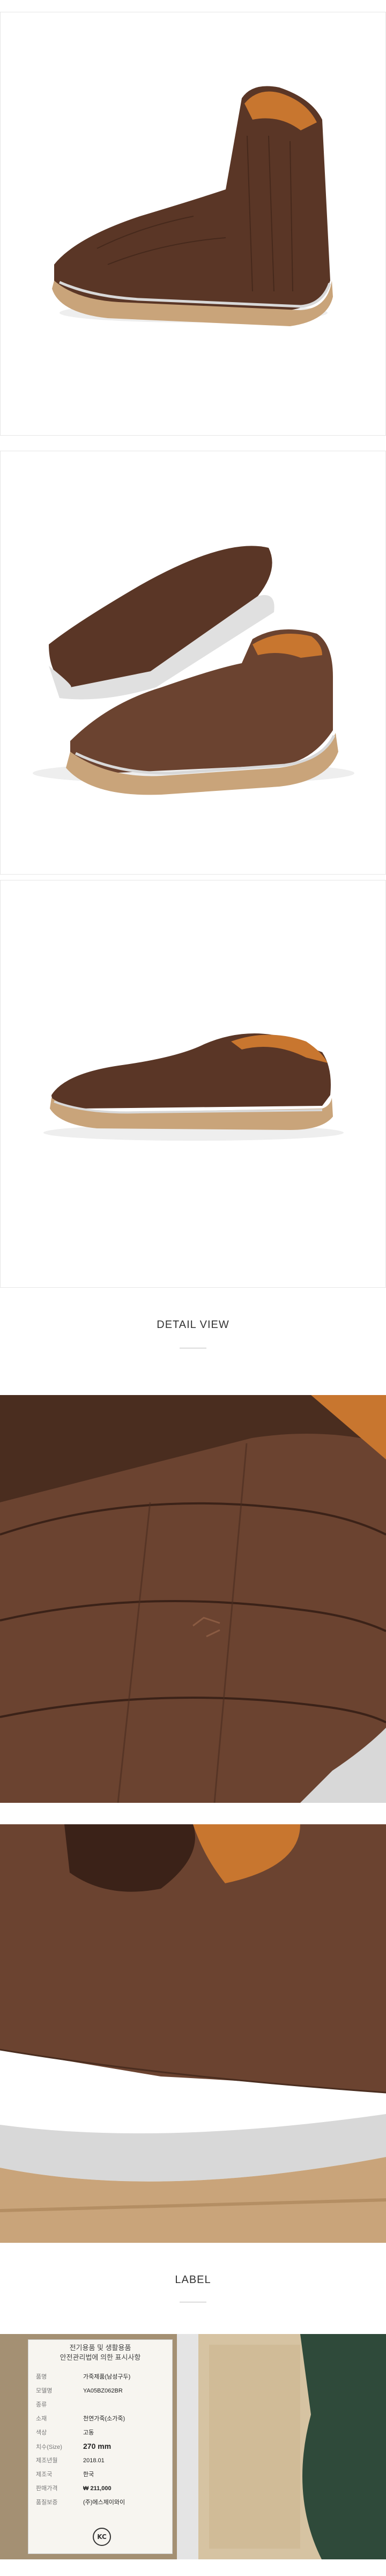 The image size is (386, 2576). Describe the element at coordinates (74, 2488) in the screenshot. I see `label-row: 판매가격 ₩ 211,000` at that location.